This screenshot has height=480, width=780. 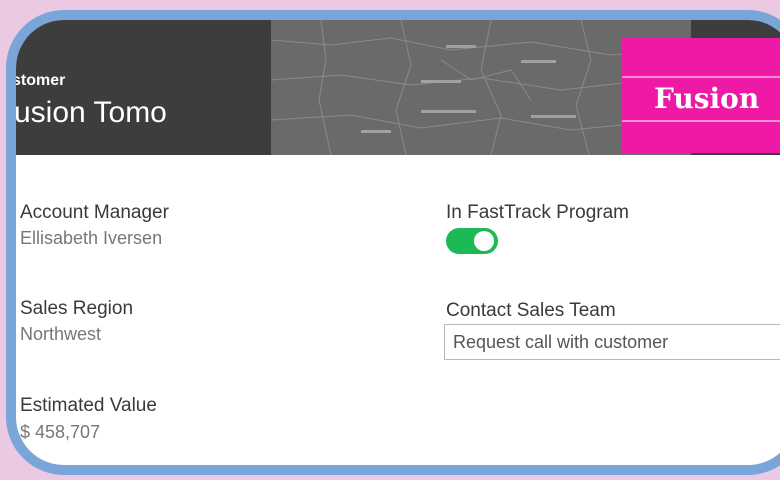 I want to click on contact-sales-label: Contact Sales Team, so click(x=531, y=310).